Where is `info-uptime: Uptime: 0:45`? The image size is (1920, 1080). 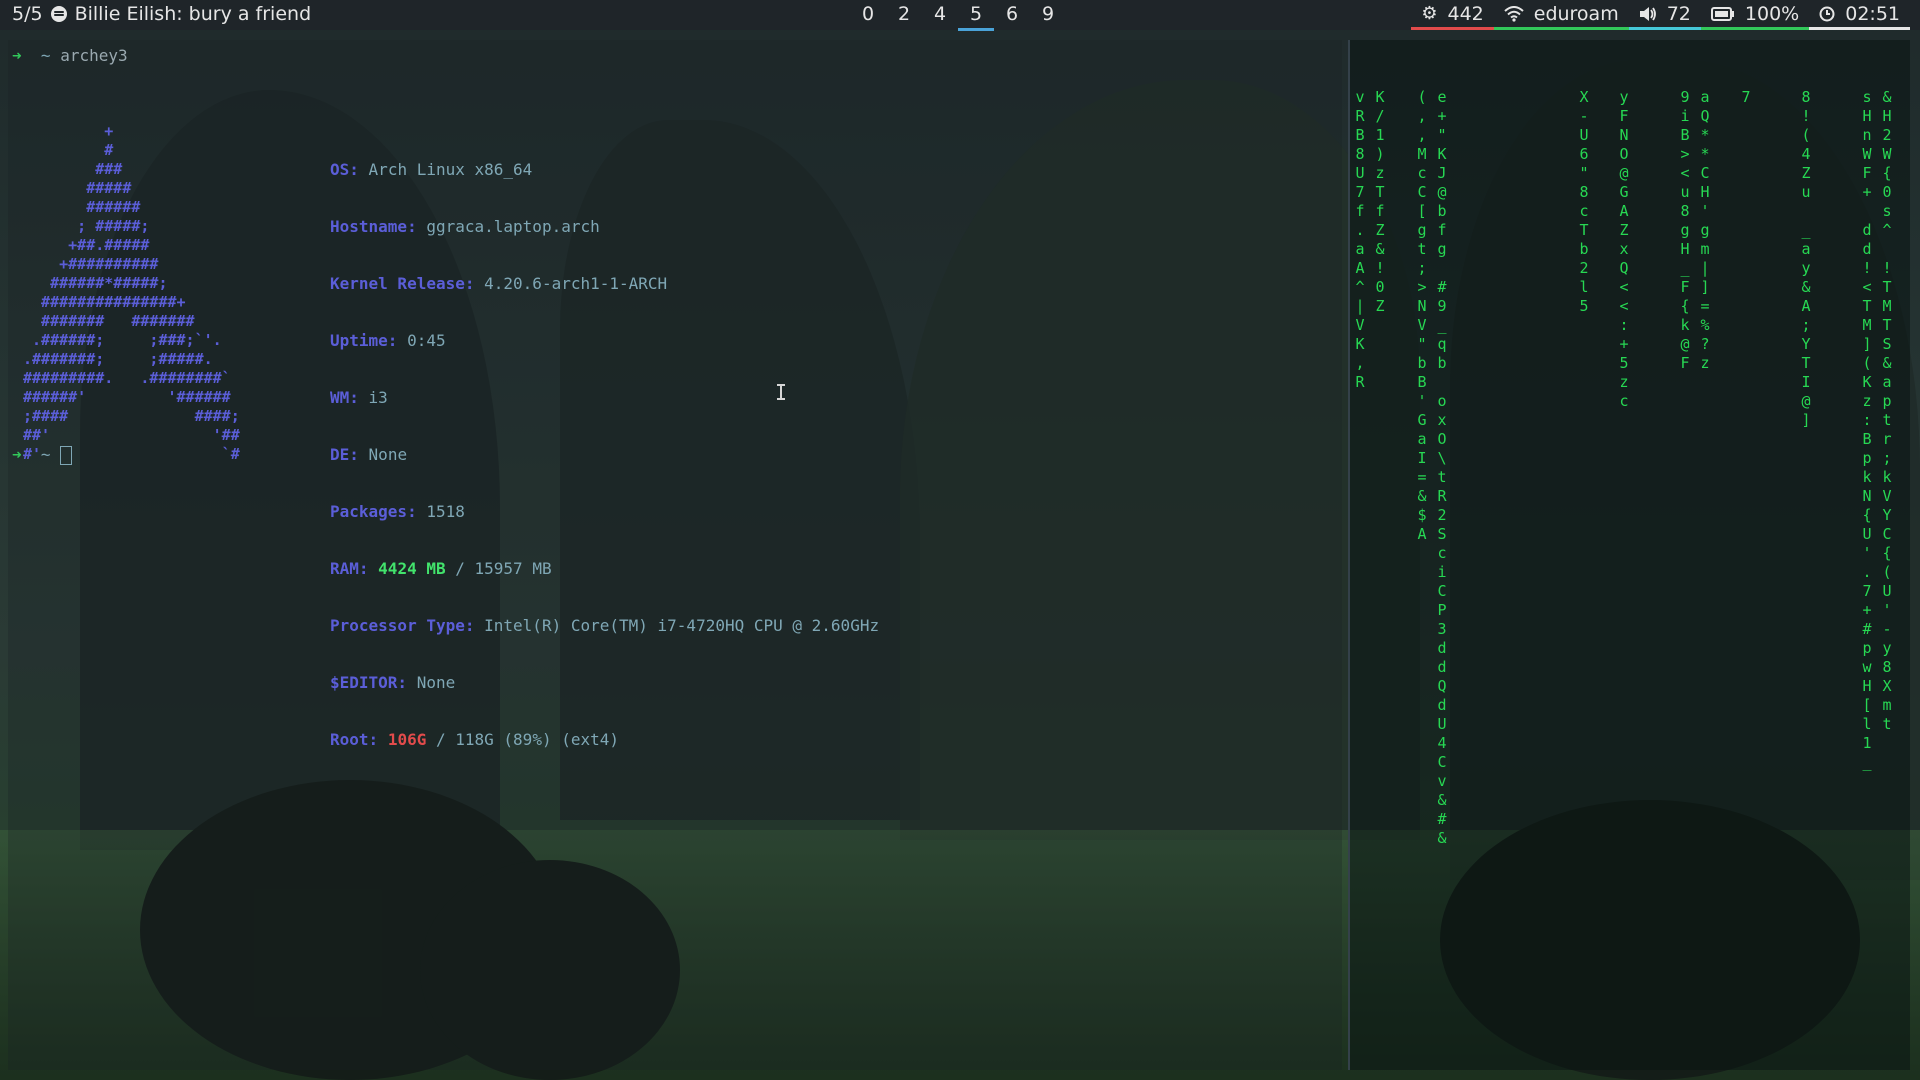 info-uptime: Uptime: 0:45 is located at coordinates (388, 340).